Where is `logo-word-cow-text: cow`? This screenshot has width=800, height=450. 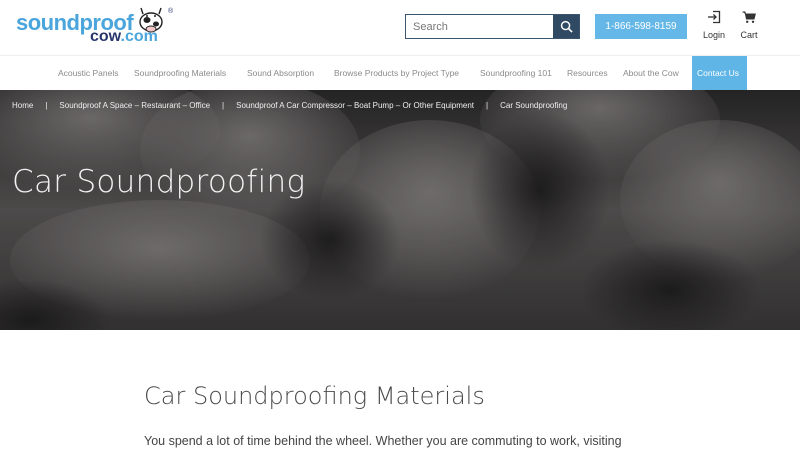 logo-word-cow-text: cow is located at coordinates (105, 36).